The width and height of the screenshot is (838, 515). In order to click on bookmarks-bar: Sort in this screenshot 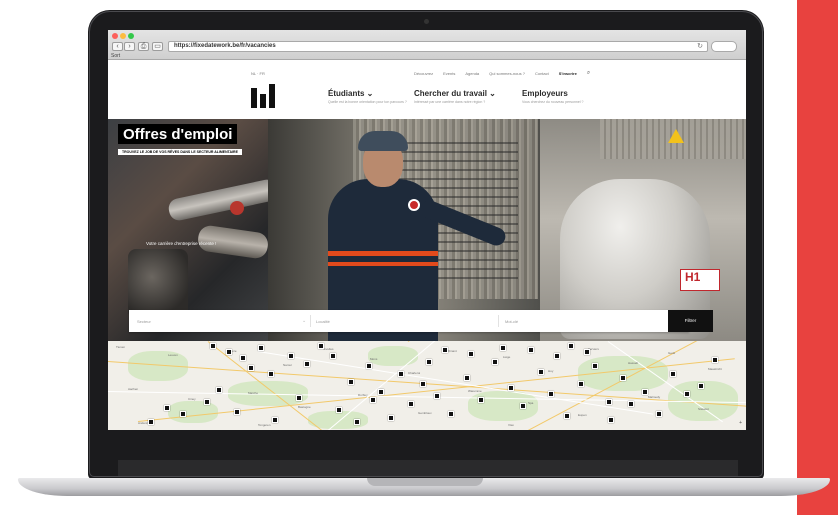, I will do `click(115, 56)`.